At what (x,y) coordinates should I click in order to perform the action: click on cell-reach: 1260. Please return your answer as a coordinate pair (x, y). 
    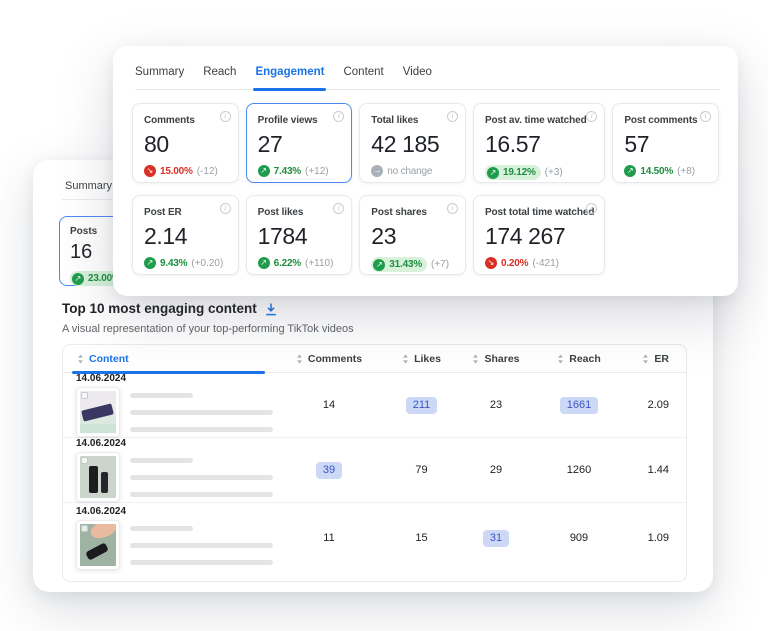
    Looking at the image, I should click on (579, 470).